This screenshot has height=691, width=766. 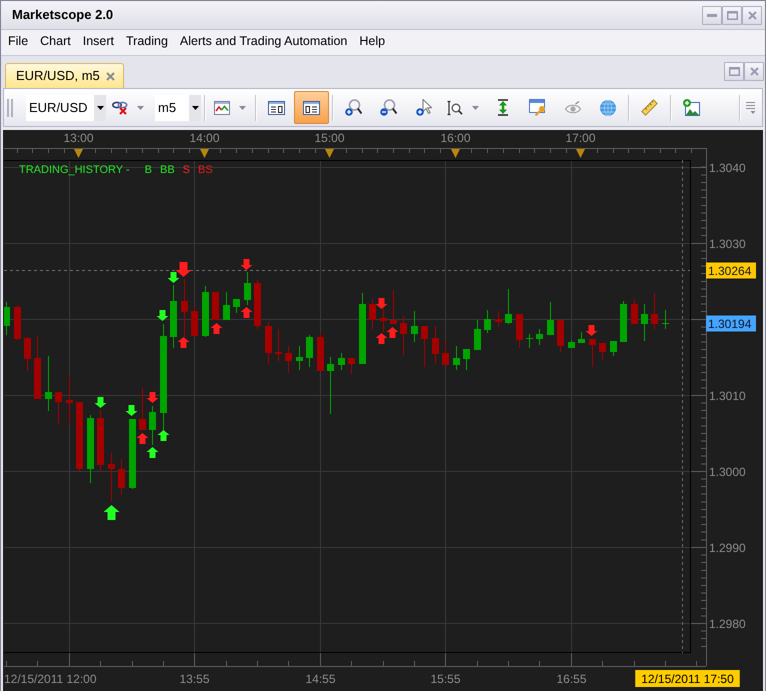 I want to click on menu-item: Trading, so click(x=147, y=41).